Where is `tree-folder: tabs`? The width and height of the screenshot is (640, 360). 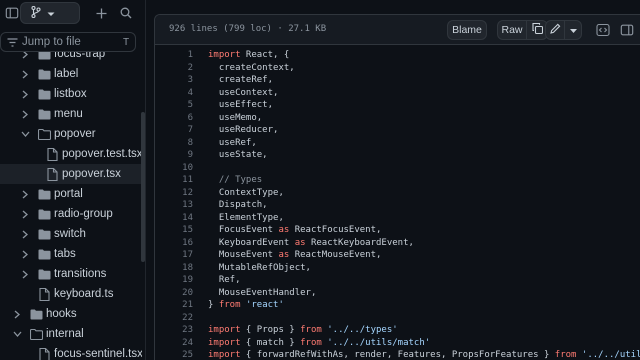
tree-folder: tabs is located at coordinates (71, 254).